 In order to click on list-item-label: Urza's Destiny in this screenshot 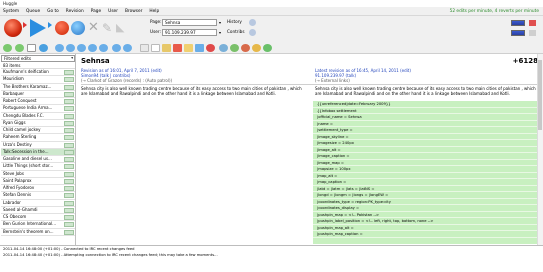, I will do `click(17, 144)`.